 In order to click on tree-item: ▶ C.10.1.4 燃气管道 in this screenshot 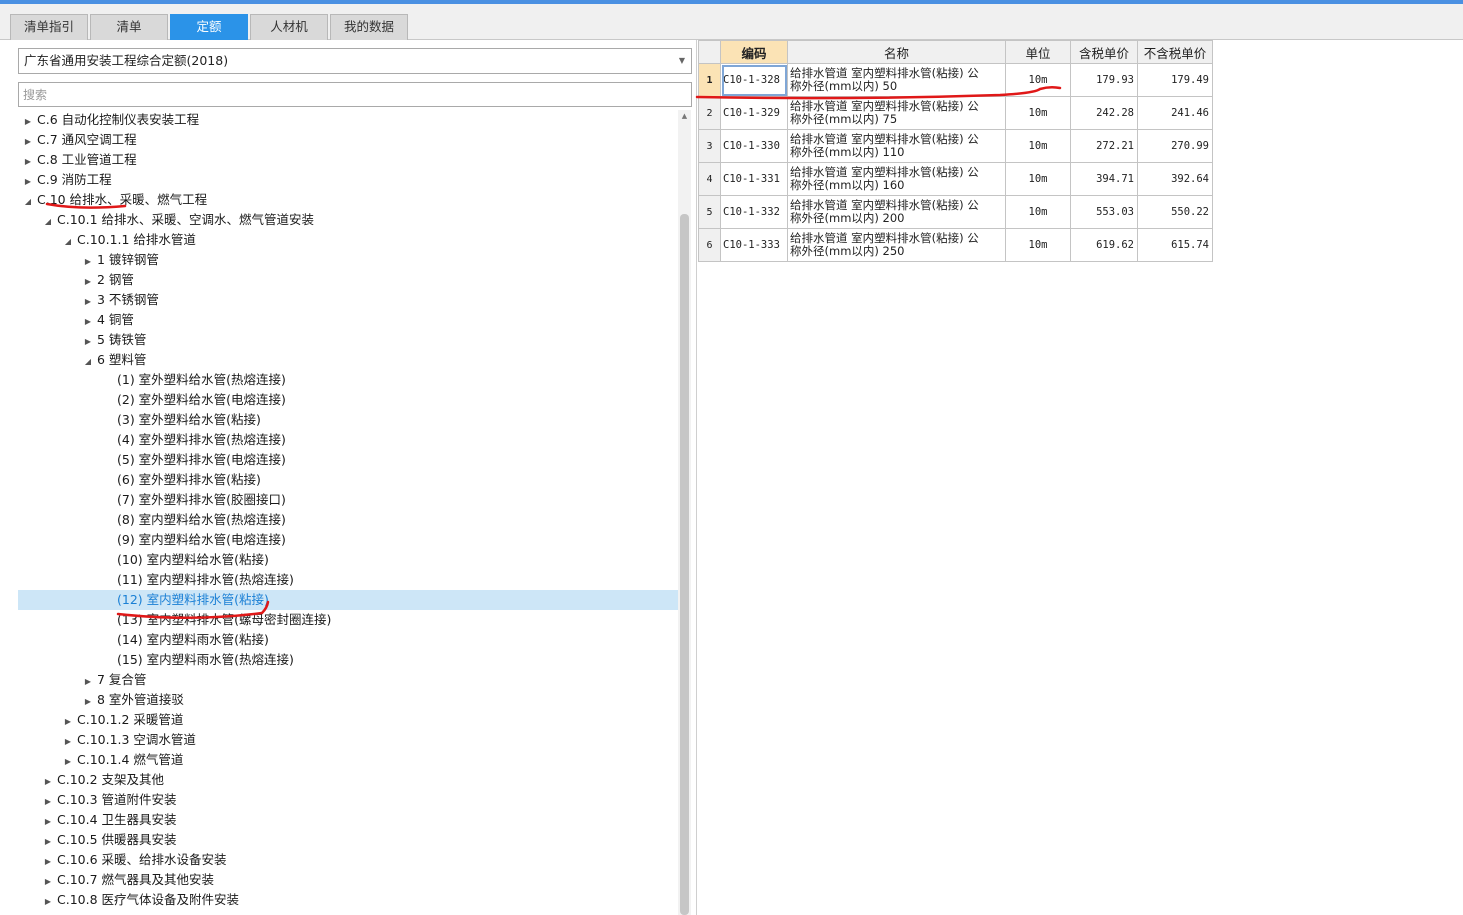, I will do `click(348, 760)`.